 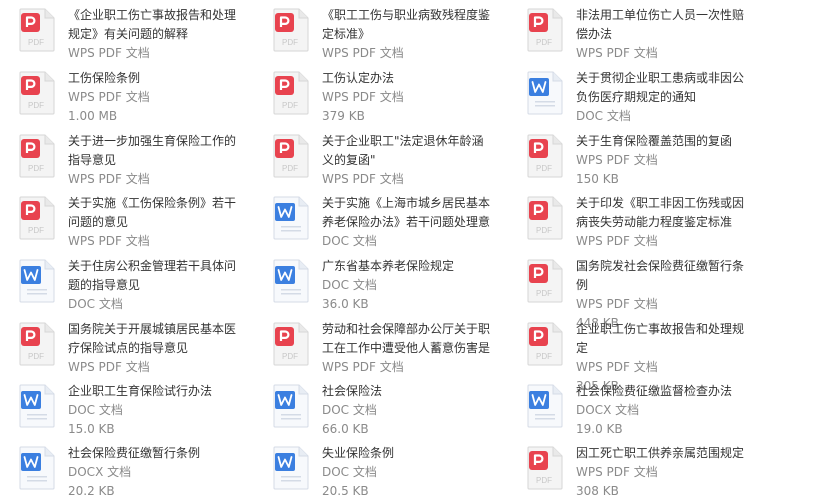 I want to click on file-item: PDF 工伤认定办法 WPS PDF 文档 379 KB, so click(x=374, y=95).